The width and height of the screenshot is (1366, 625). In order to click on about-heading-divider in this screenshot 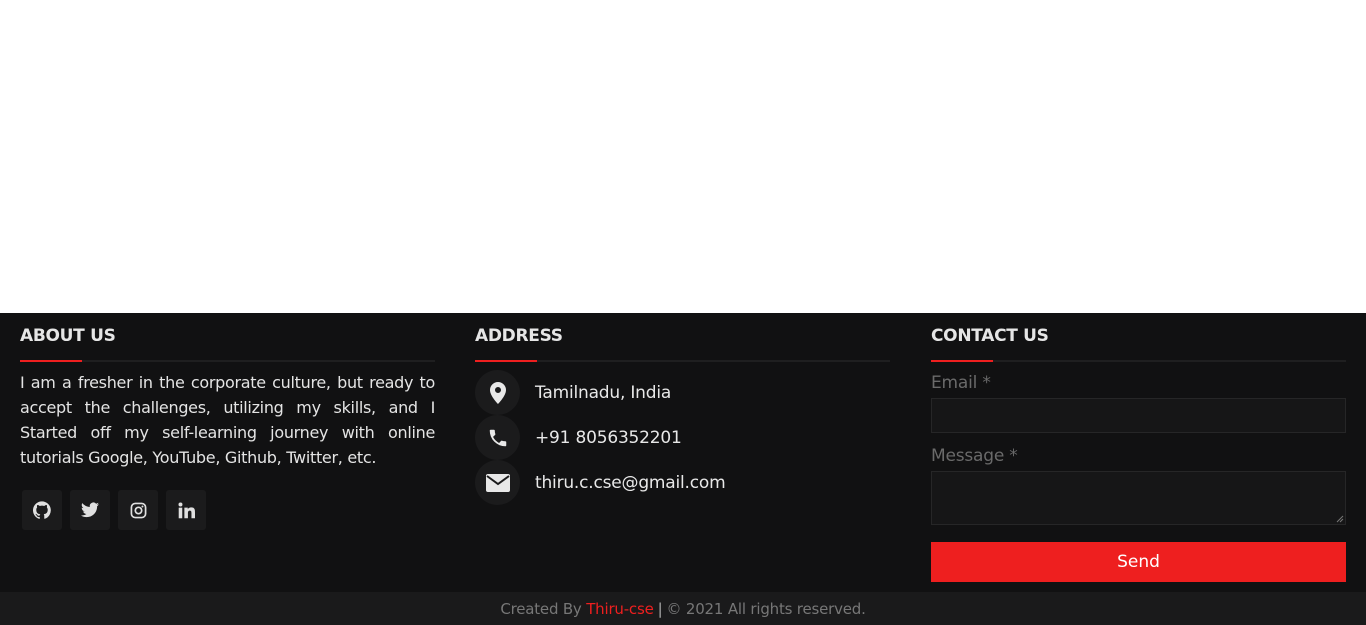, I will do `click(227, 361)`.